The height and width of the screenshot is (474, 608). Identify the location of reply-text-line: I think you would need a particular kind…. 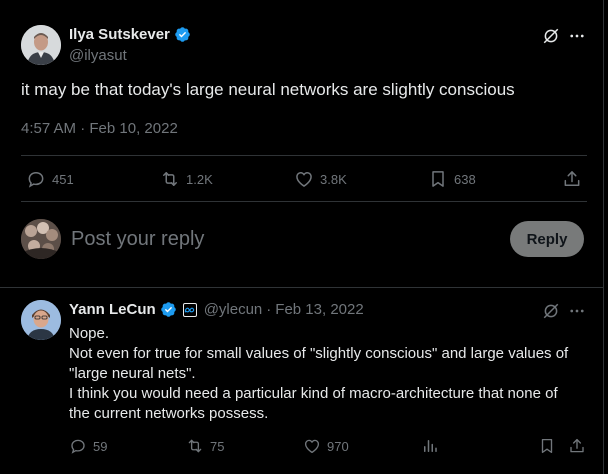
(313, 393).